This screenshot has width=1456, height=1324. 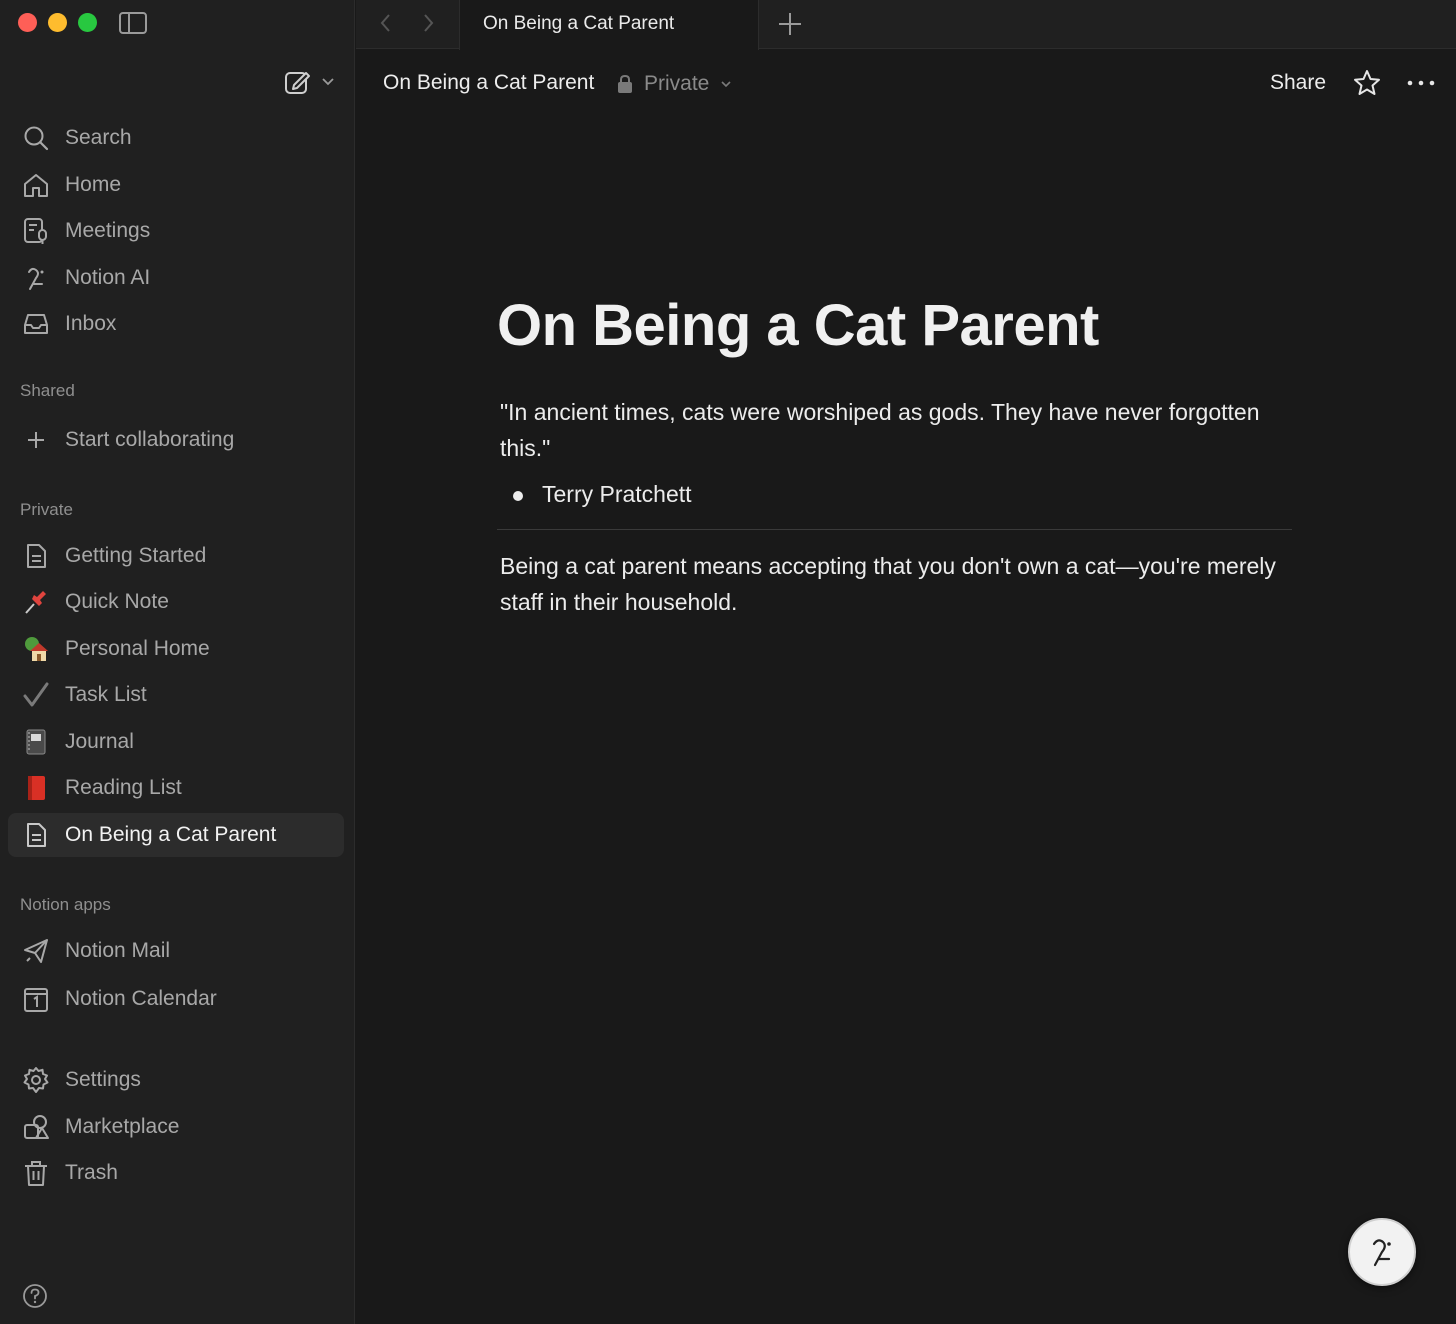 I want to click on sidebar-item-notion-ai: Notion AI, so click(x=176, y=278).